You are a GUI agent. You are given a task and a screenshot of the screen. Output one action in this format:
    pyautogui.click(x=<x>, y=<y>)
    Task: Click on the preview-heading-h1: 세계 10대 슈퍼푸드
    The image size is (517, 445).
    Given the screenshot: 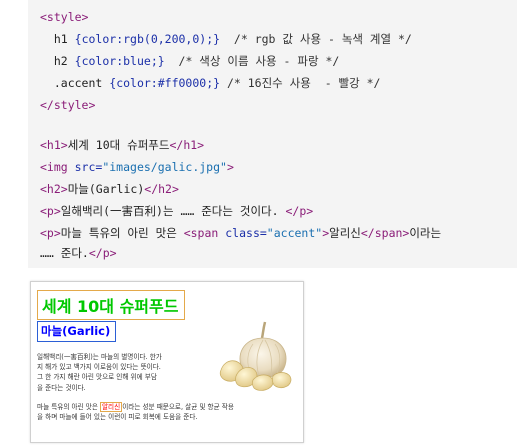 What is the action you would take?
    pyautogui.click(x=111, y=305)
    